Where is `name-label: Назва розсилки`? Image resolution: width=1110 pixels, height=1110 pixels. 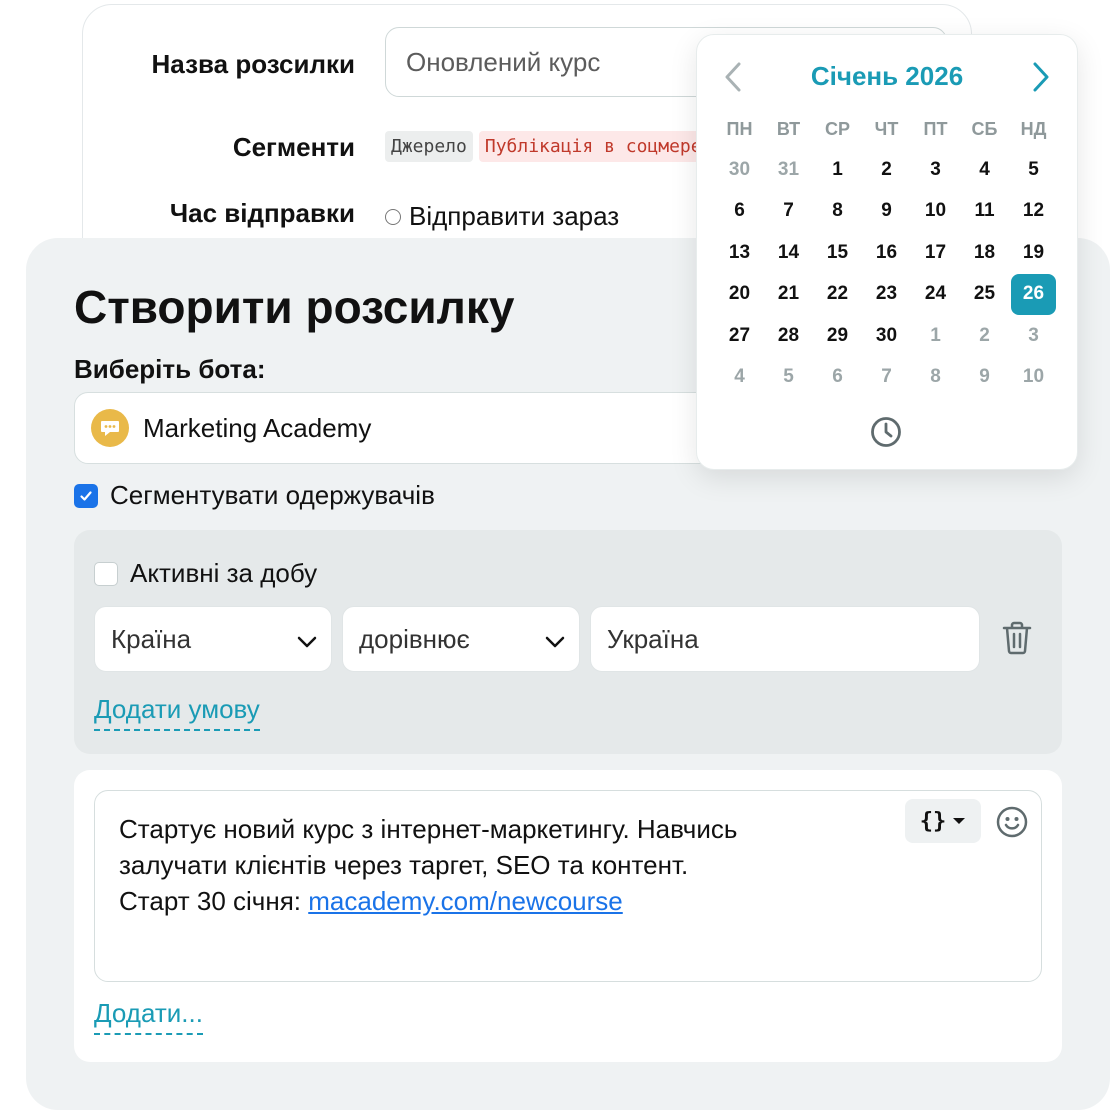
name-label: Назва розсилки is located at coordinates (253, 64).